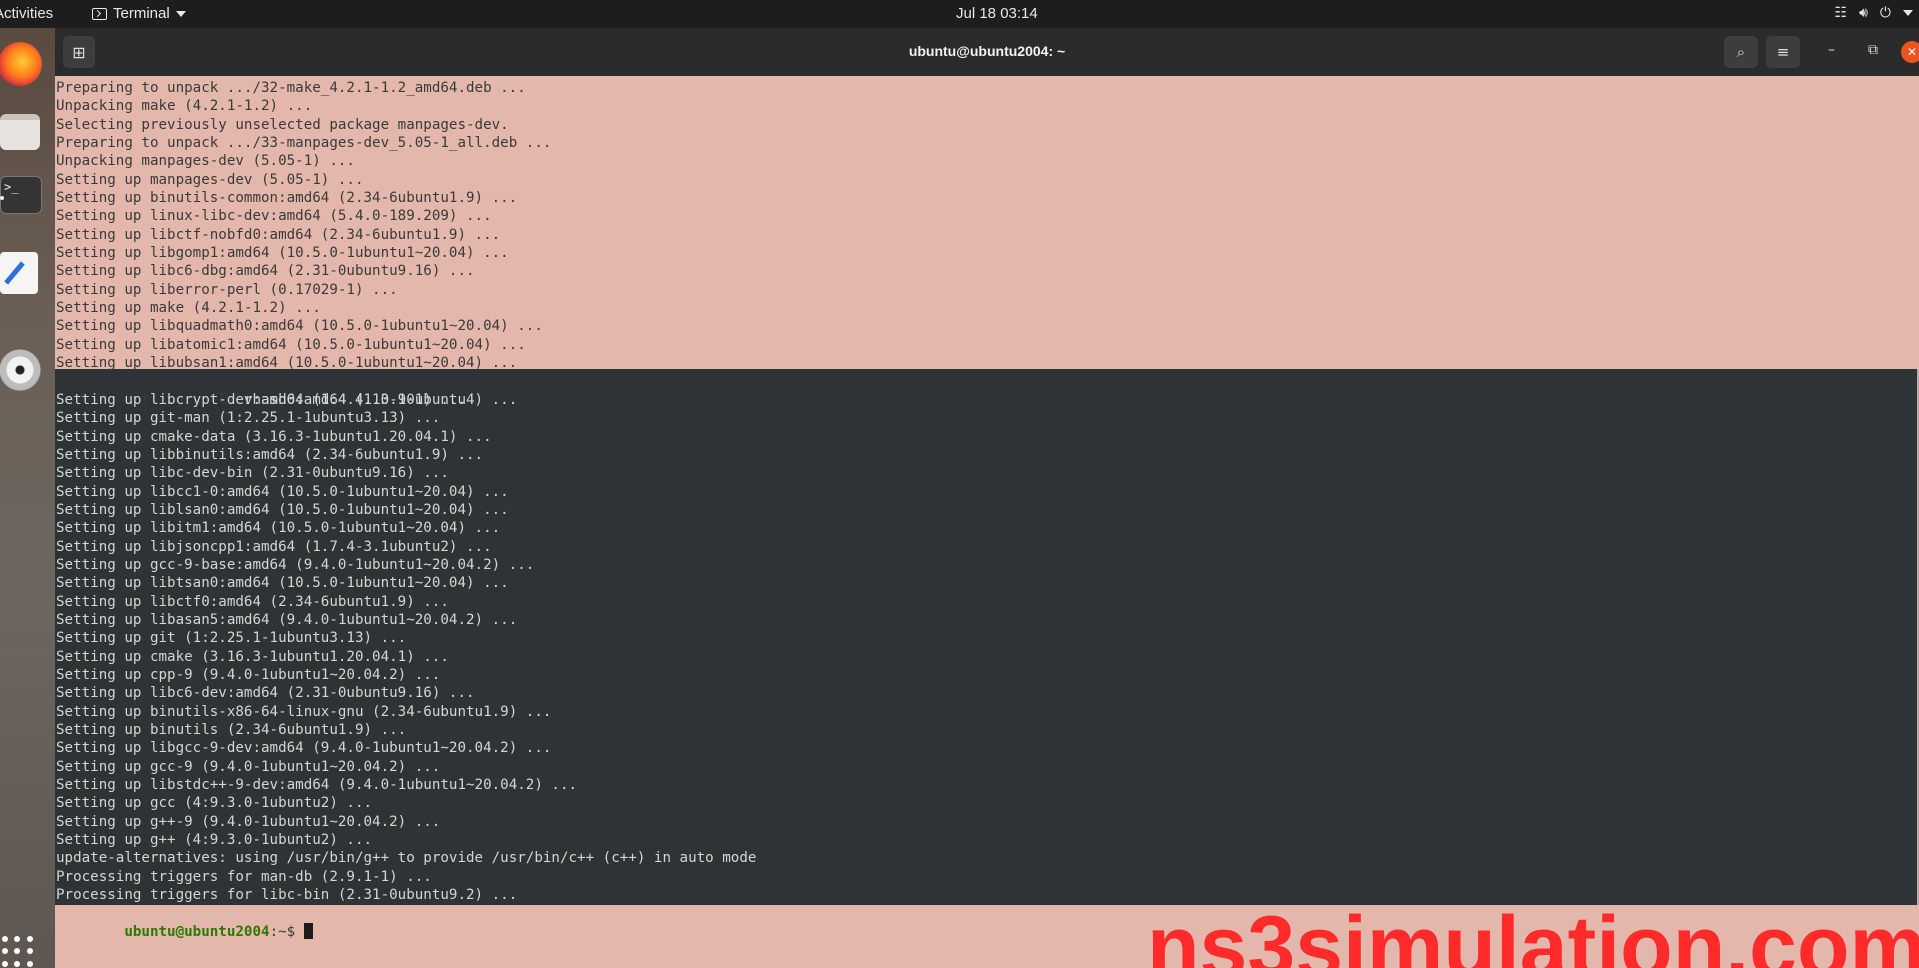  What do you see at coordinates (1885, 13) in the screenshot?
I see `power-icon: ⏻` at bounding box center [1885, 13].